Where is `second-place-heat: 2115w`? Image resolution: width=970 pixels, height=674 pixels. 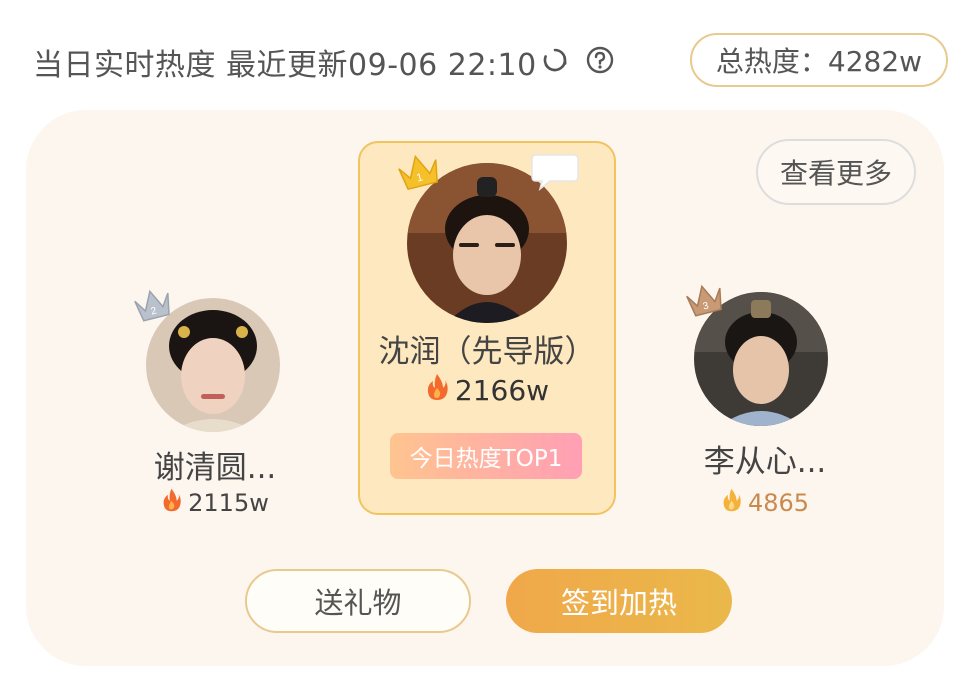
second-place-heat: 2115w is located at coordinates (215, 503).